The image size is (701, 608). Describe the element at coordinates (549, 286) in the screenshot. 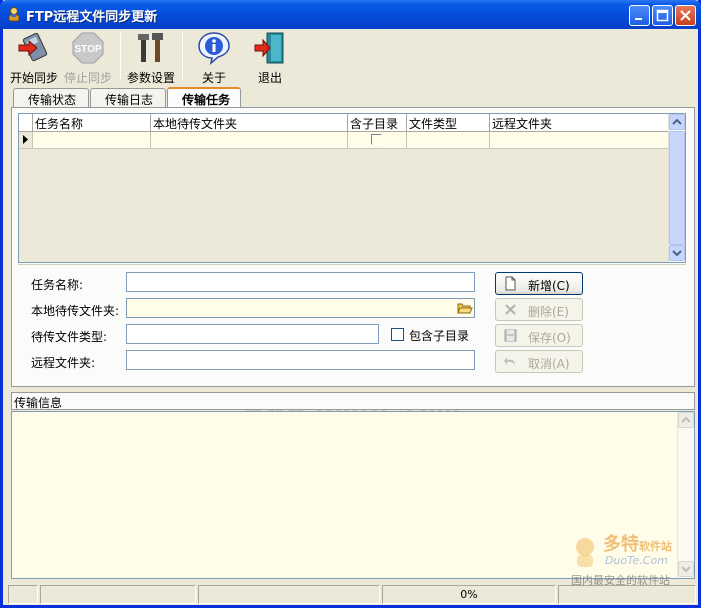

I see `add-button-label: 新增(C)` at that location.